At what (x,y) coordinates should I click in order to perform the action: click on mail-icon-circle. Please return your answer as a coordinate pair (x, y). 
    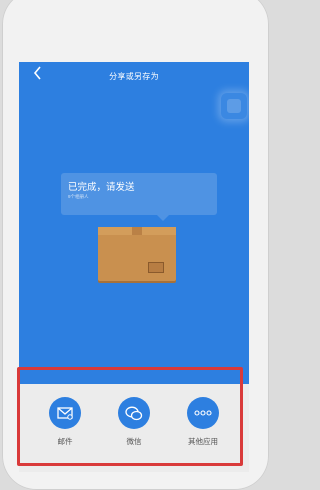
    Looking at the image, I should click on (65, 413).